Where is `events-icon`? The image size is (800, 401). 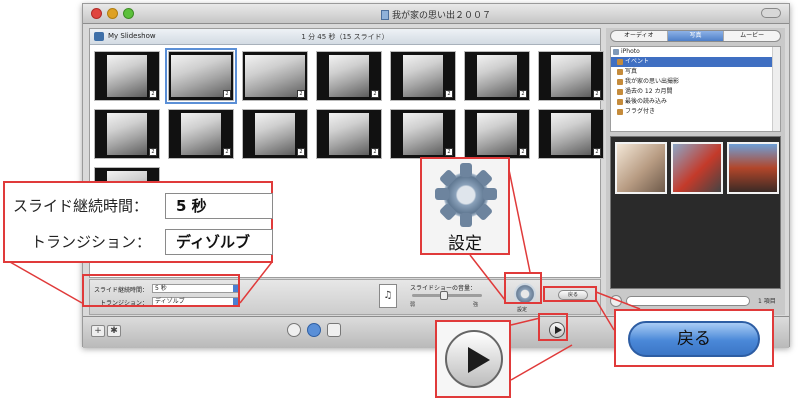
events-icon is located at coordinates (620, 62).